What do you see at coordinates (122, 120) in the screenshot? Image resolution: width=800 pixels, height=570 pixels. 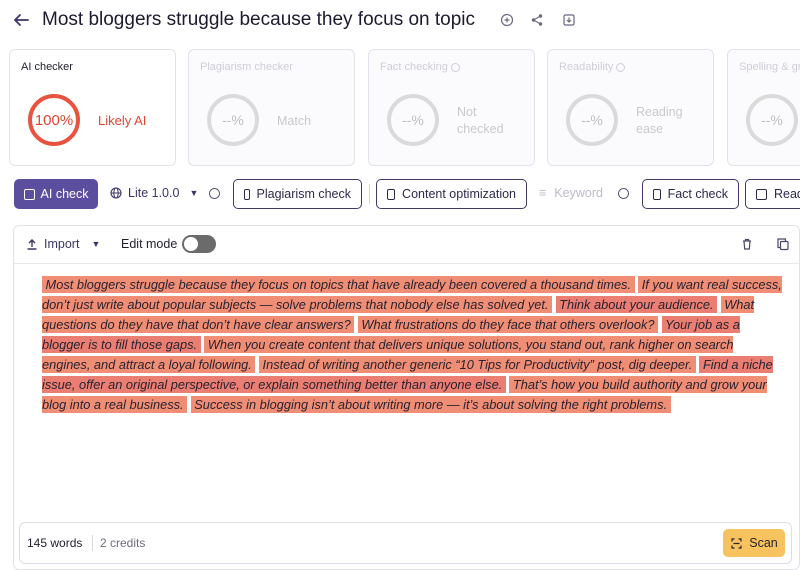 I see `card-status: Likely AI` at bounding box center [122, 120].